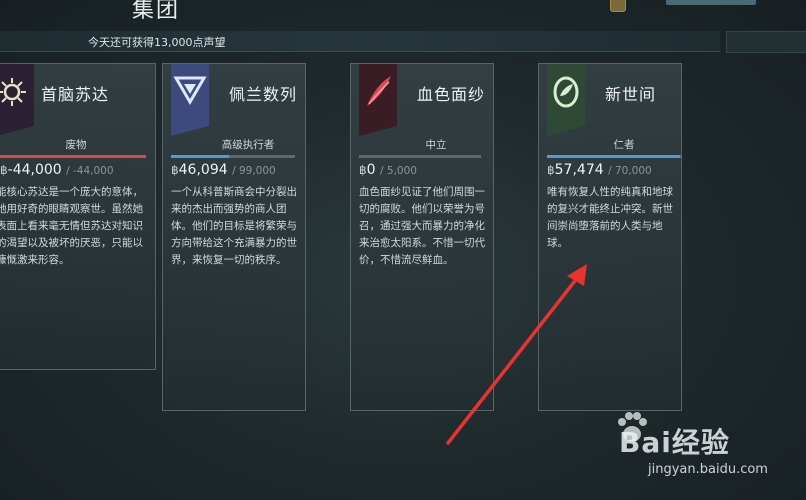  What do you see at coordinates (624, 145) in the screenshot?
I see `faction-standing: 仁者` at bounding box center [624, 145].